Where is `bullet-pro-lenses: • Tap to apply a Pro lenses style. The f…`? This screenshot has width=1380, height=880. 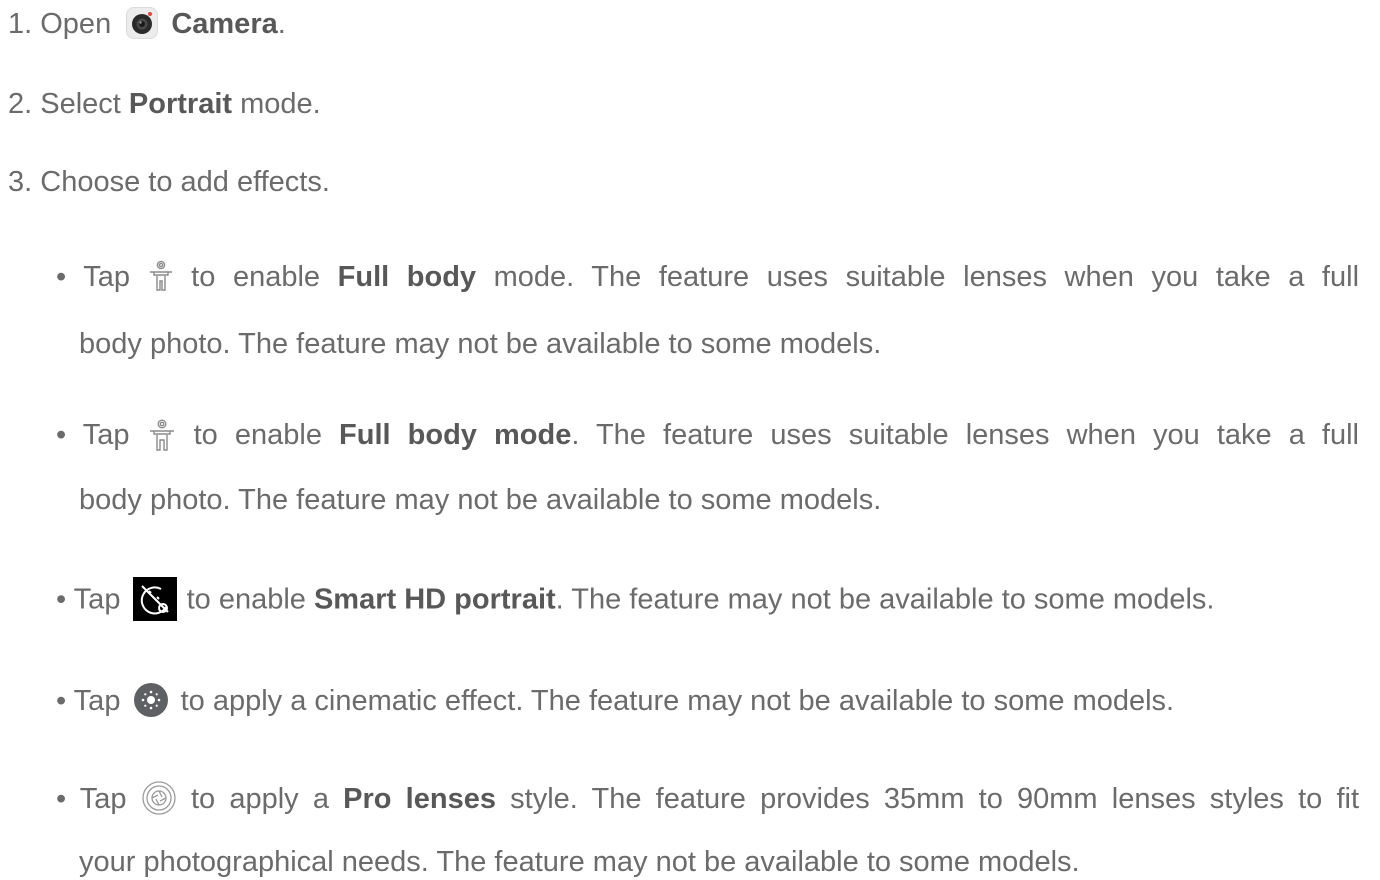 bullet-pro-lenses: • Tap to apply a Pro lenses style. The f… is located at coordinates (707, 830).